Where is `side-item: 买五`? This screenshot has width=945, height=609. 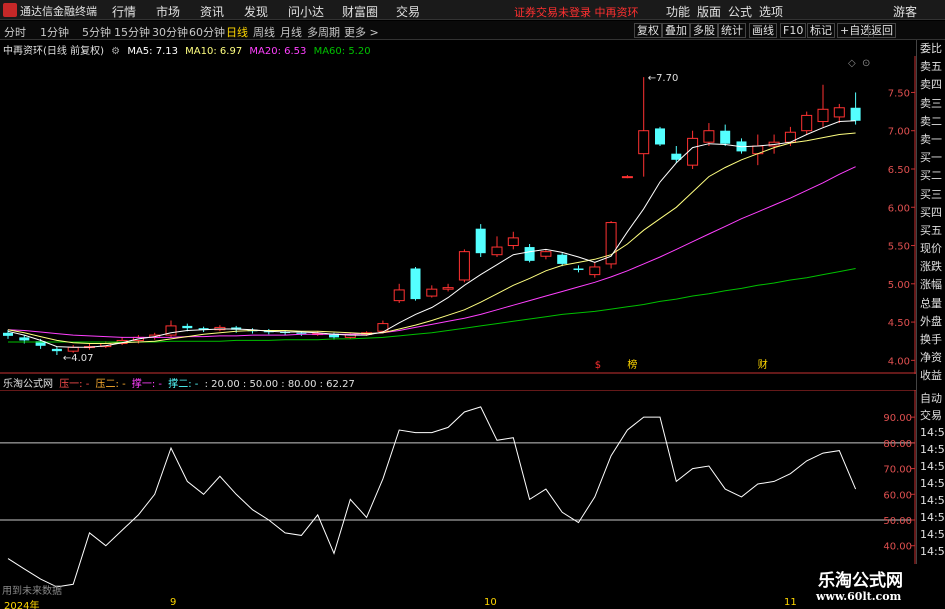 side-item: 买五 is located at coordinates (931, 231).